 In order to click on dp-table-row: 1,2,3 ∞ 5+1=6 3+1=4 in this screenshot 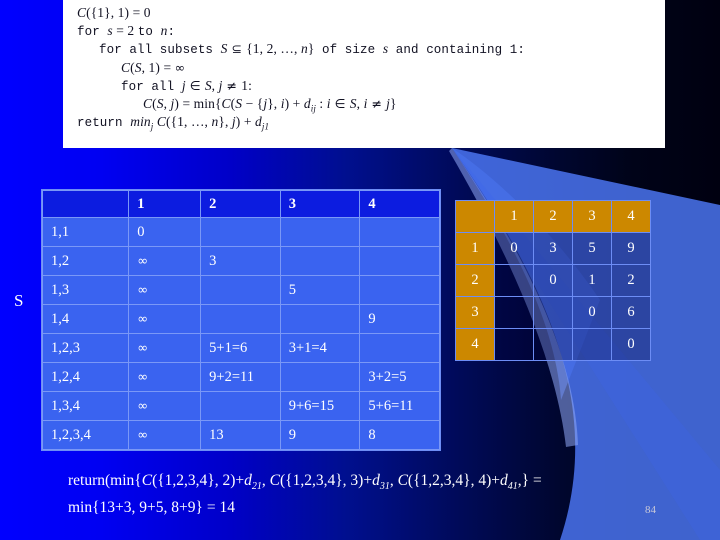, I will do `click(240, 348)`.